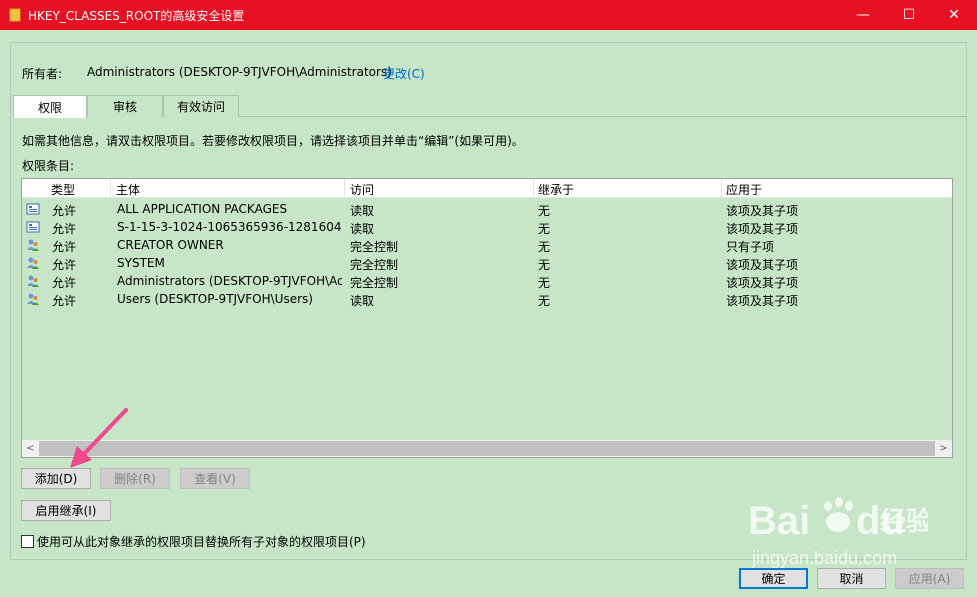  Describe the element at coordinates (838, 532) in the screenshot. I see `baidu-jingyan-watermark-logo: Bai du 经验 jingyan.baidu.com` at that location.